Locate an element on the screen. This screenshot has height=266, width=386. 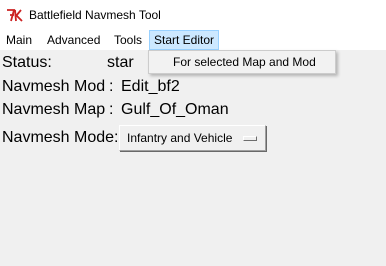
mode-row: Navmesh Mode: is located at coordinates (62, 138).